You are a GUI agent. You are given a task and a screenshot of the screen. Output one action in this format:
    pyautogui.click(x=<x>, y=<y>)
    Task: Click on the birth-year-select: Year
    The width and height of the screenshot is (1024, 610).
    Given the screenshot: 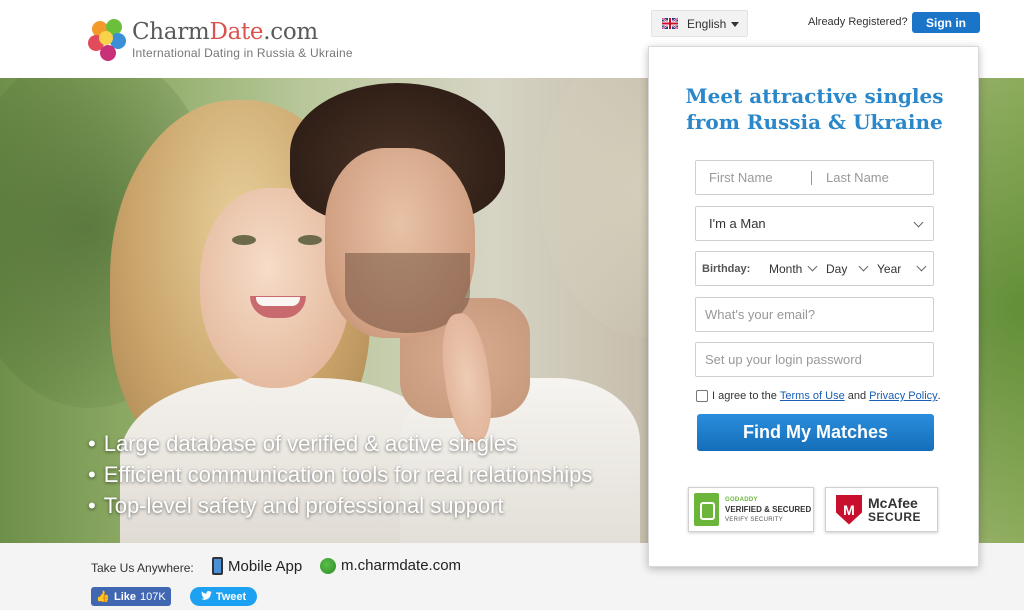 What is the action you would take?
    pyautogui.click(x=889, y=269)
    